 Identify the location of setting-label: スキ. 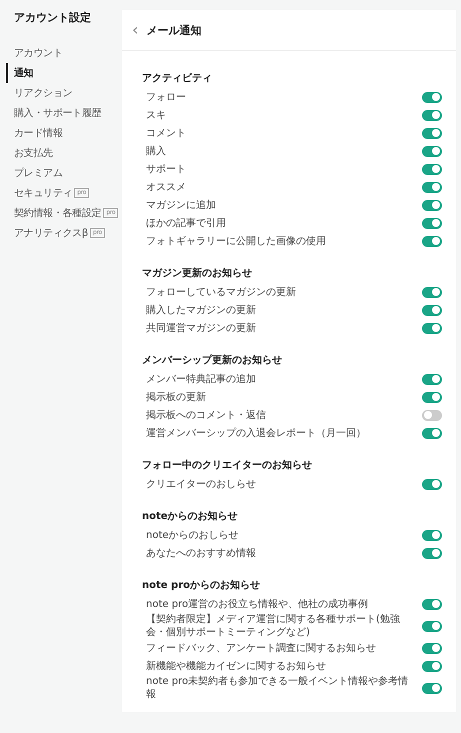
(156, 115).